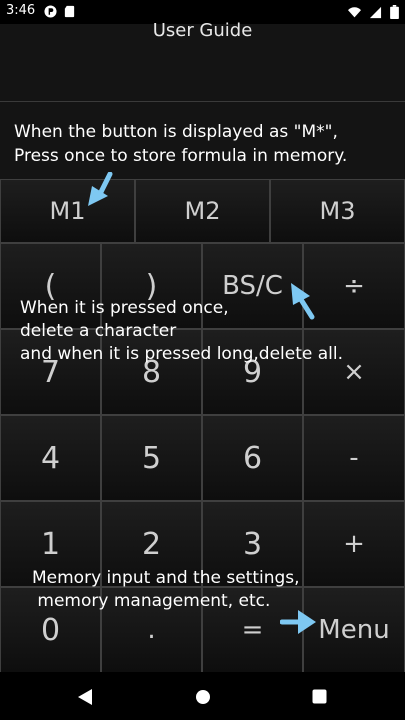 Image resolution: width=405 pixels, height=720 pixels. Describe the element at coordinates (85, 697) in the screenshot. I see `back-icon` at that location.